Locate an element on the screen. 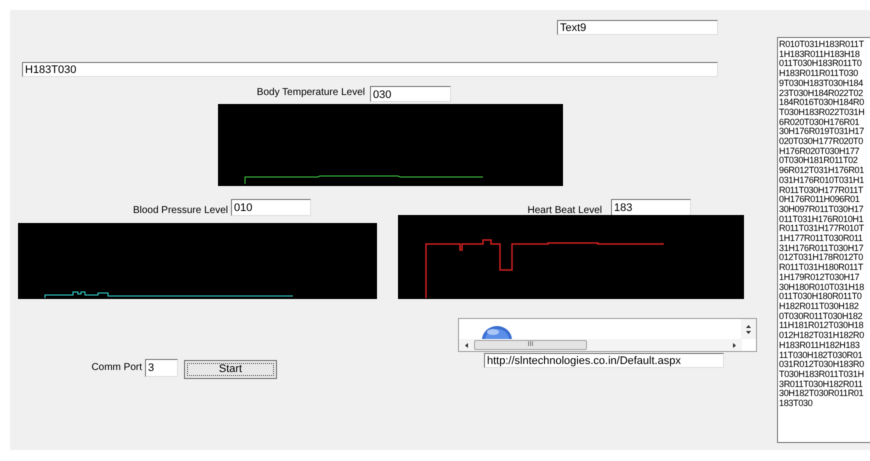 This screenshot has height=461, width=870. log-line: 011T031H176R010H1 is located at coordinates (821, 219).